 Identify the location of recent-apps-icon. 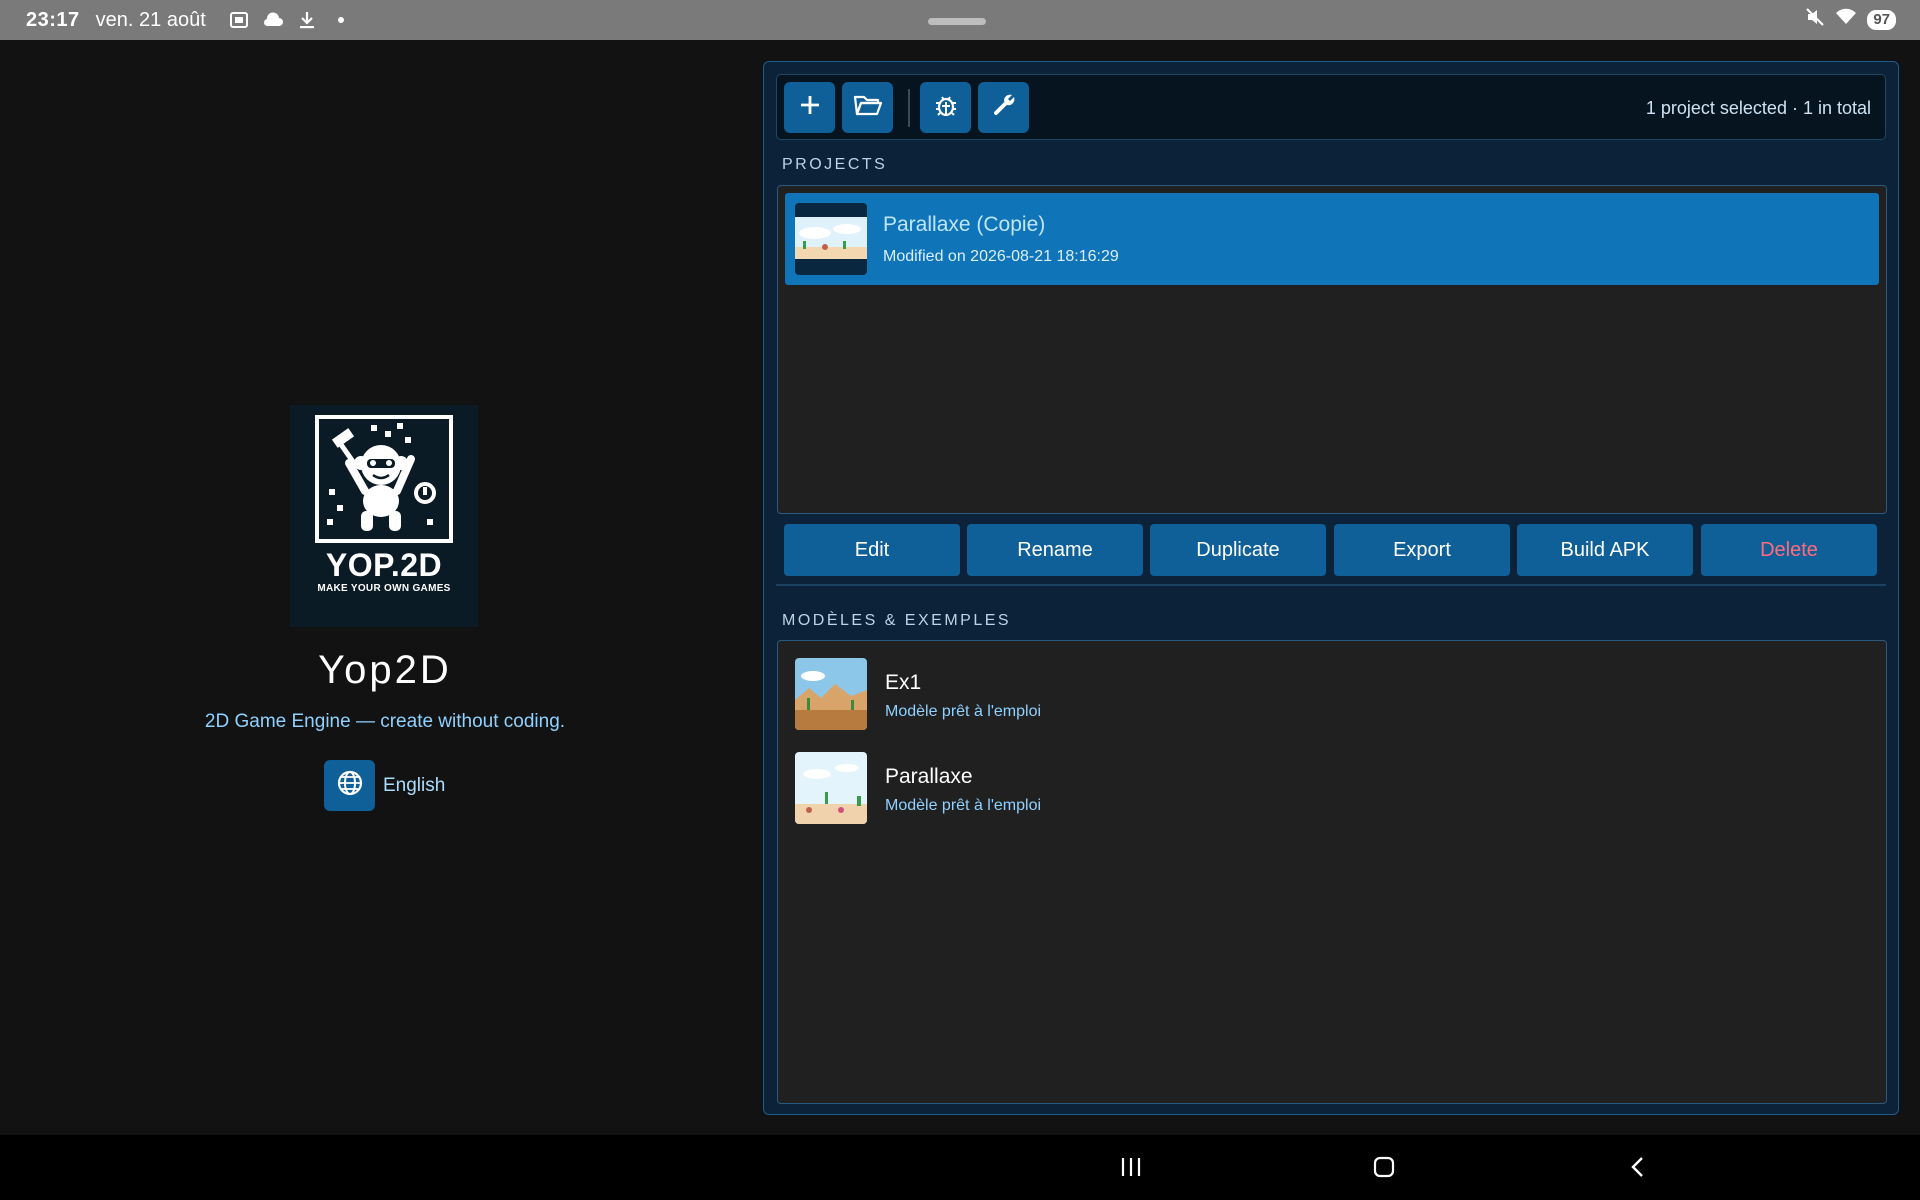
(1131, 1169).